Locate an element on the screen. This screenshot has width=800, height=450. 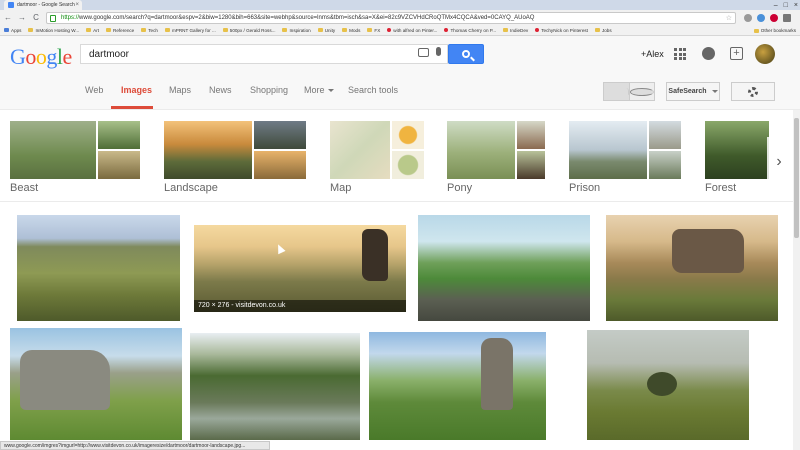
menu-icon is located at coordinates (787, 17).